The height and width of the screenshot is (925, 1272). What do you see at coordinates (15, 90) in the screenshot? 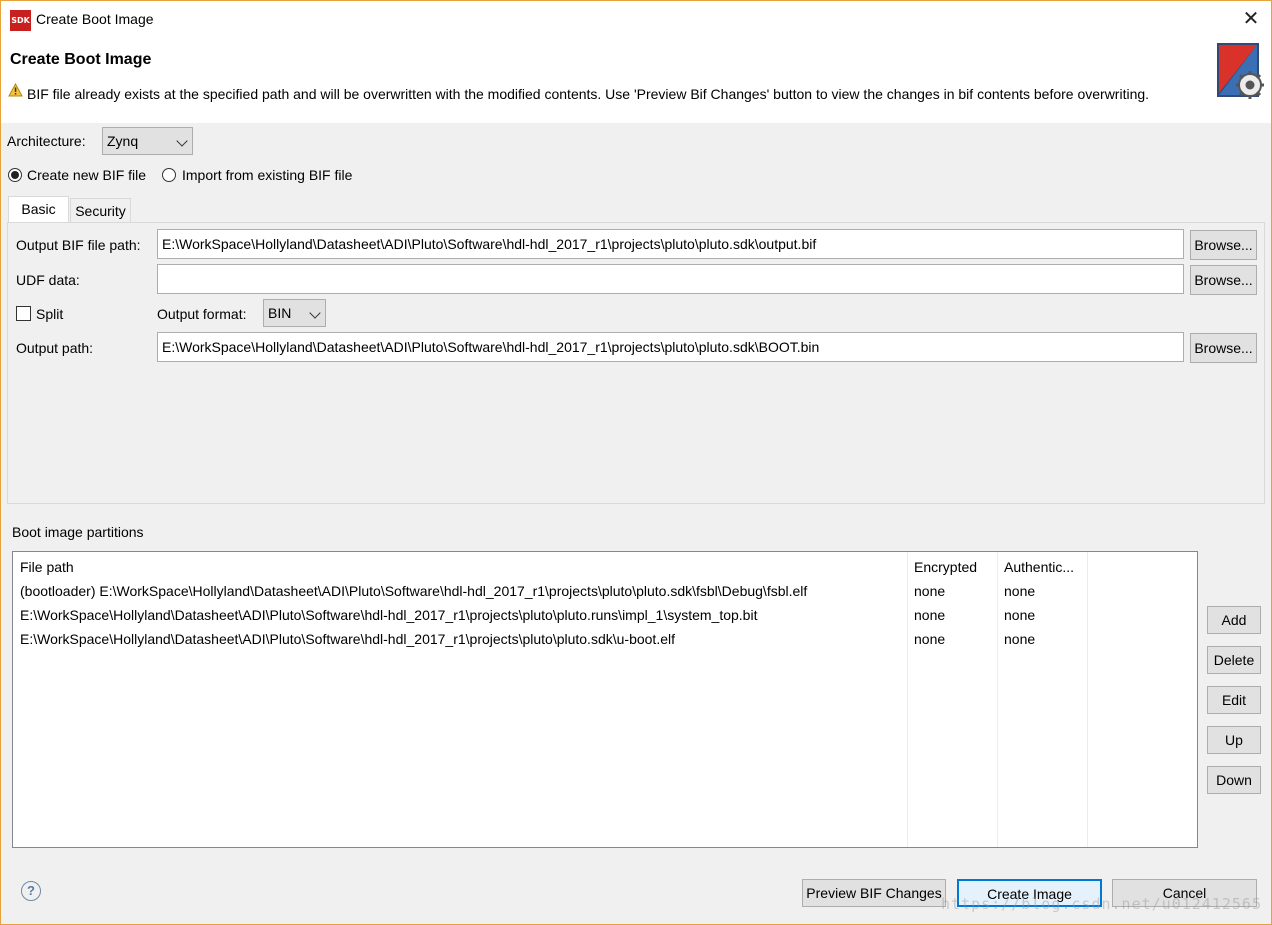
I see `warning-icon` at bounding box center [15, 90].